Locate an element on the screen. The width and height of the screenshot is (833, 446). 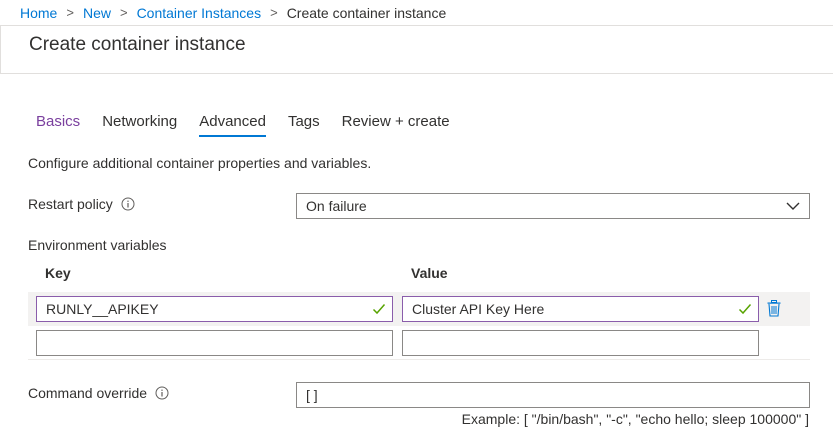
env-key-input: RUNLY__APIKEY is located at coordinates (214, 309).